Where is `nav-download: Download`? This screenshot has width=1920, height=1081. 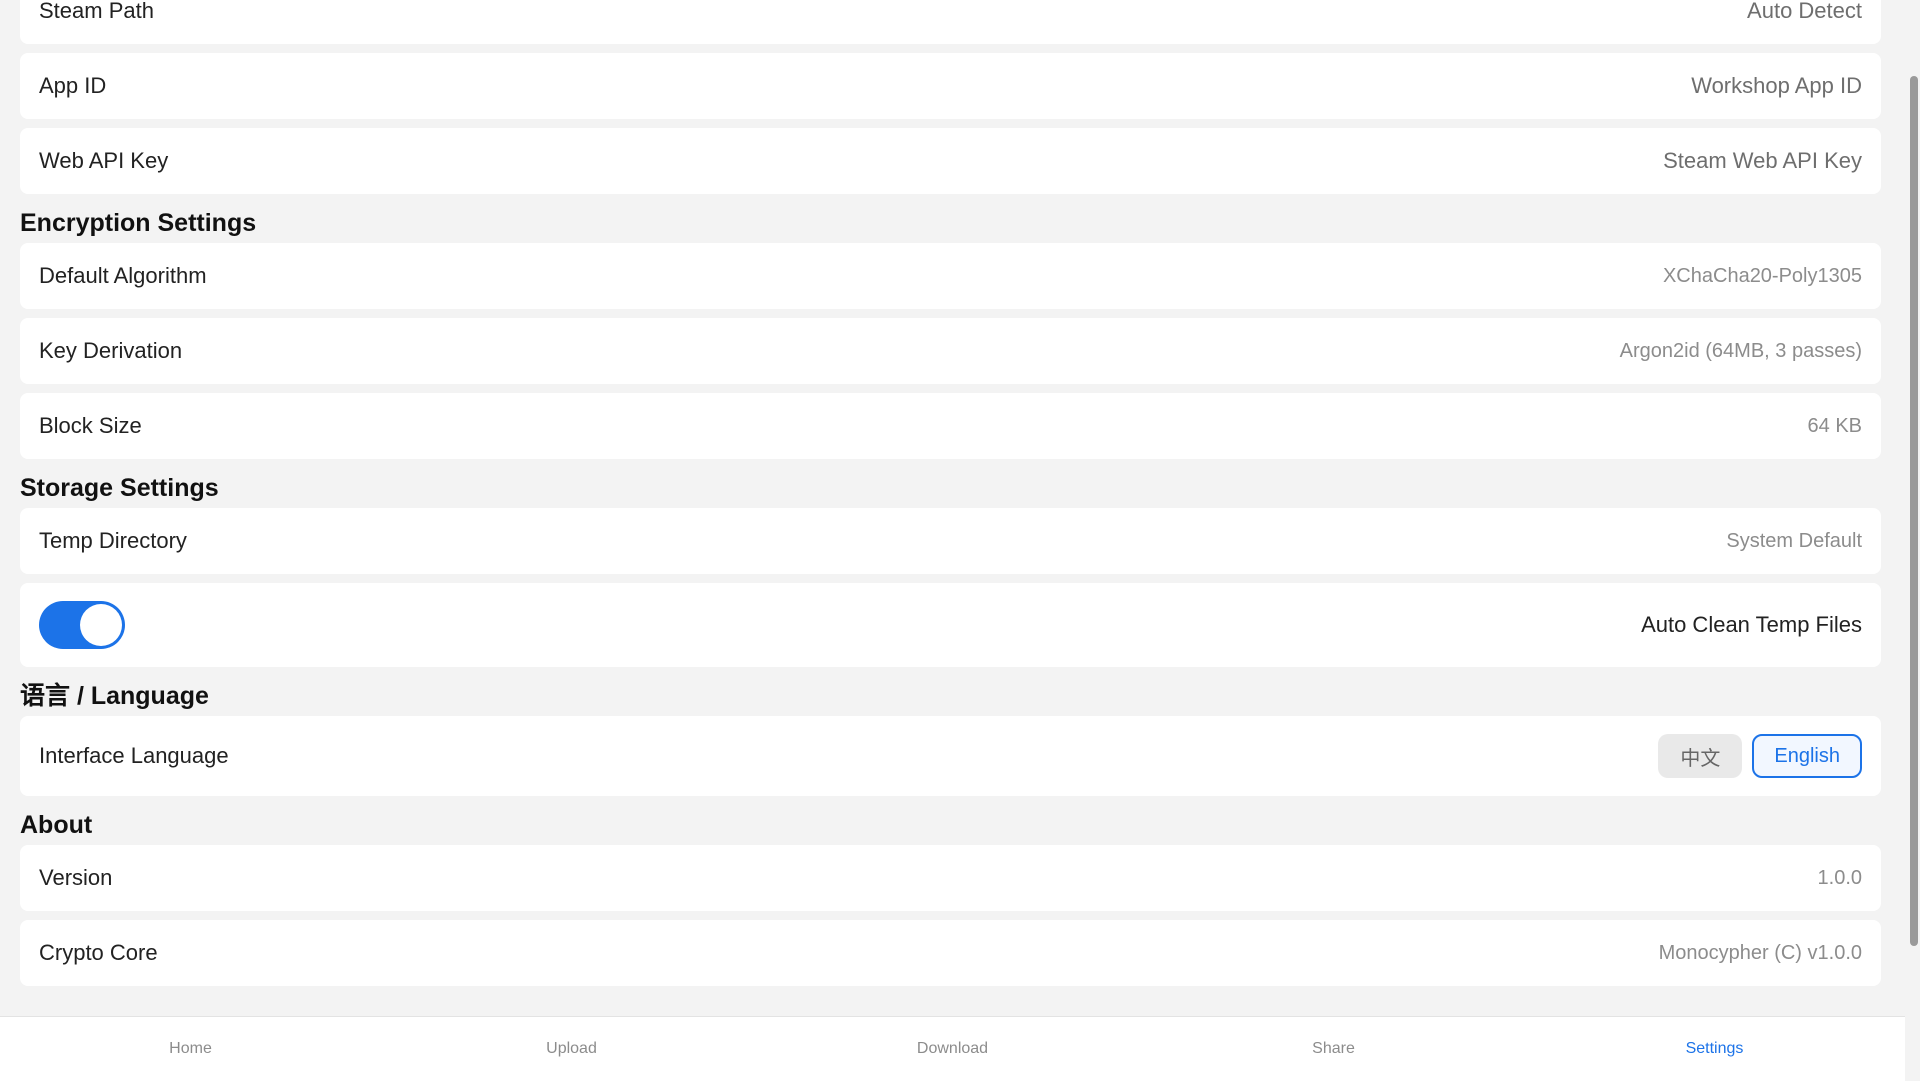 nav-download: Download is located at coordinates (952, 1049).